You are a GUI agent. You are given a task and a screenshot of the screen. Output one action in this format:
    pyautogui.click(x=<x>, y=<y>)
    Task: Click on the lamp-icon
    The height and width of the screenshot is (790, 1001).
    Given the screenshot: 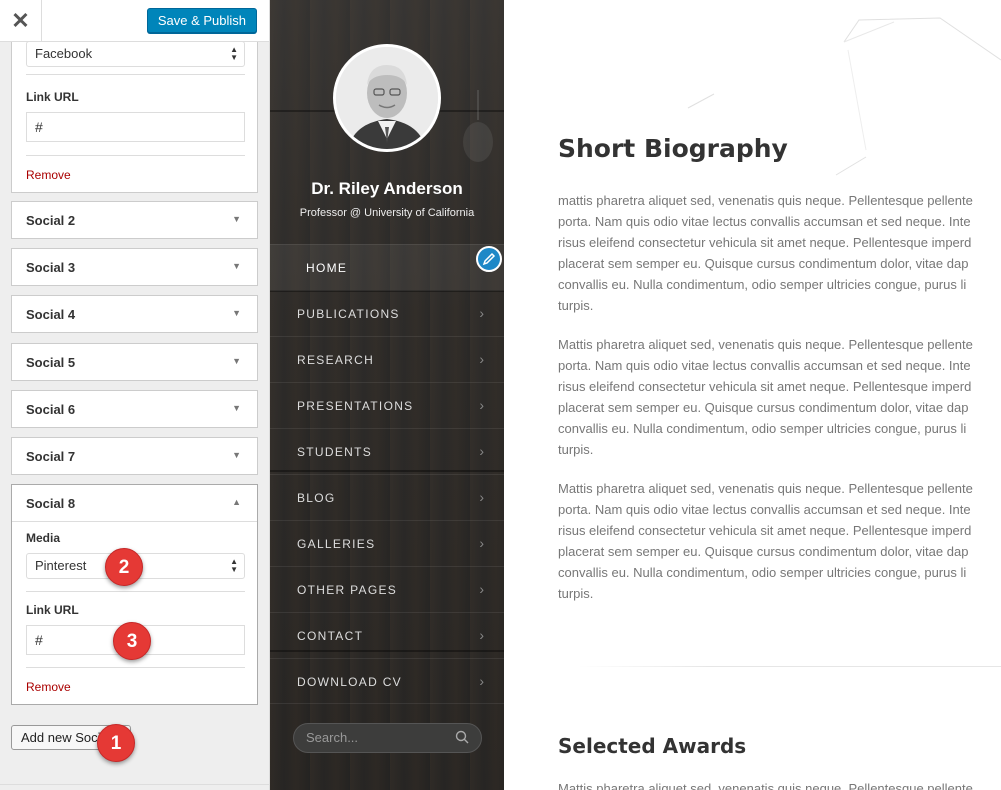 What is the action you would take?
    pyautogui.click(x=478, y=126)
    